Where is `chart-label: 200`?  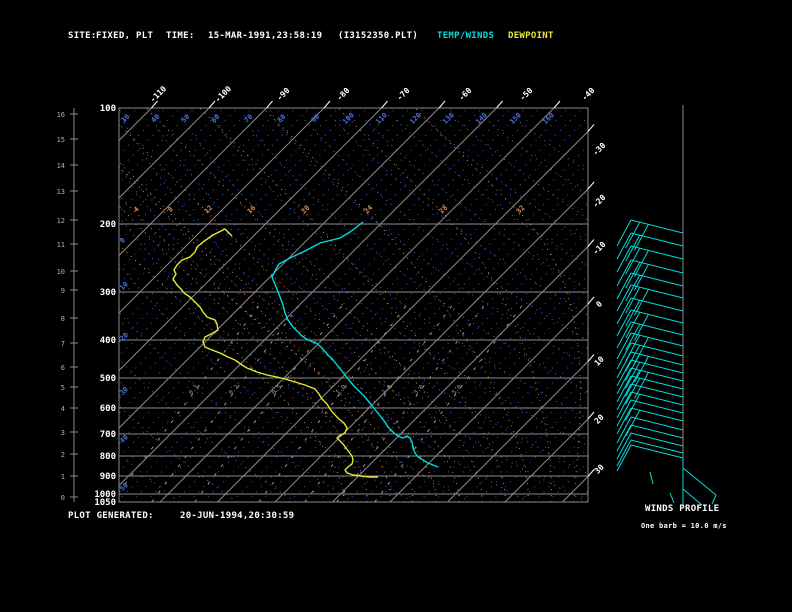 chart-label: 200 is located at coordinates (108, 225).